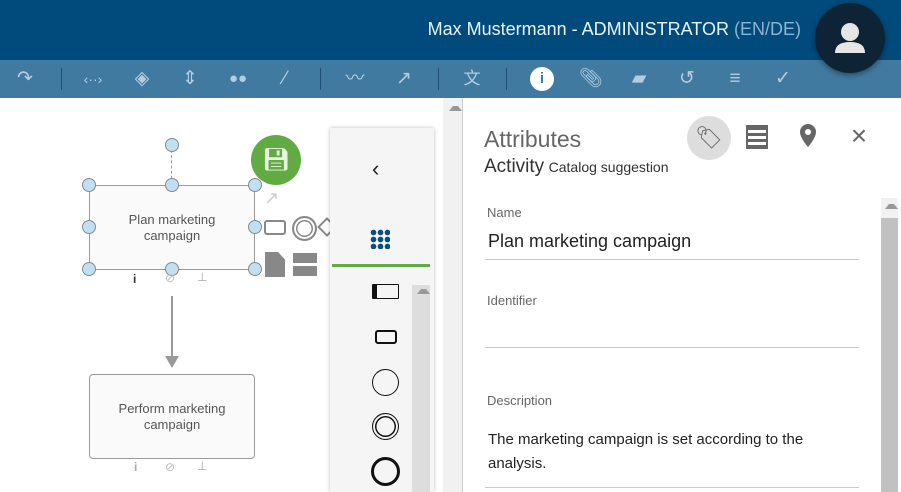 This screenshot has height=492, width=901. What do you see at coordinates (520, 400) in the screenshot?
I see `description-label: Description` at bounding box center [520, 400].